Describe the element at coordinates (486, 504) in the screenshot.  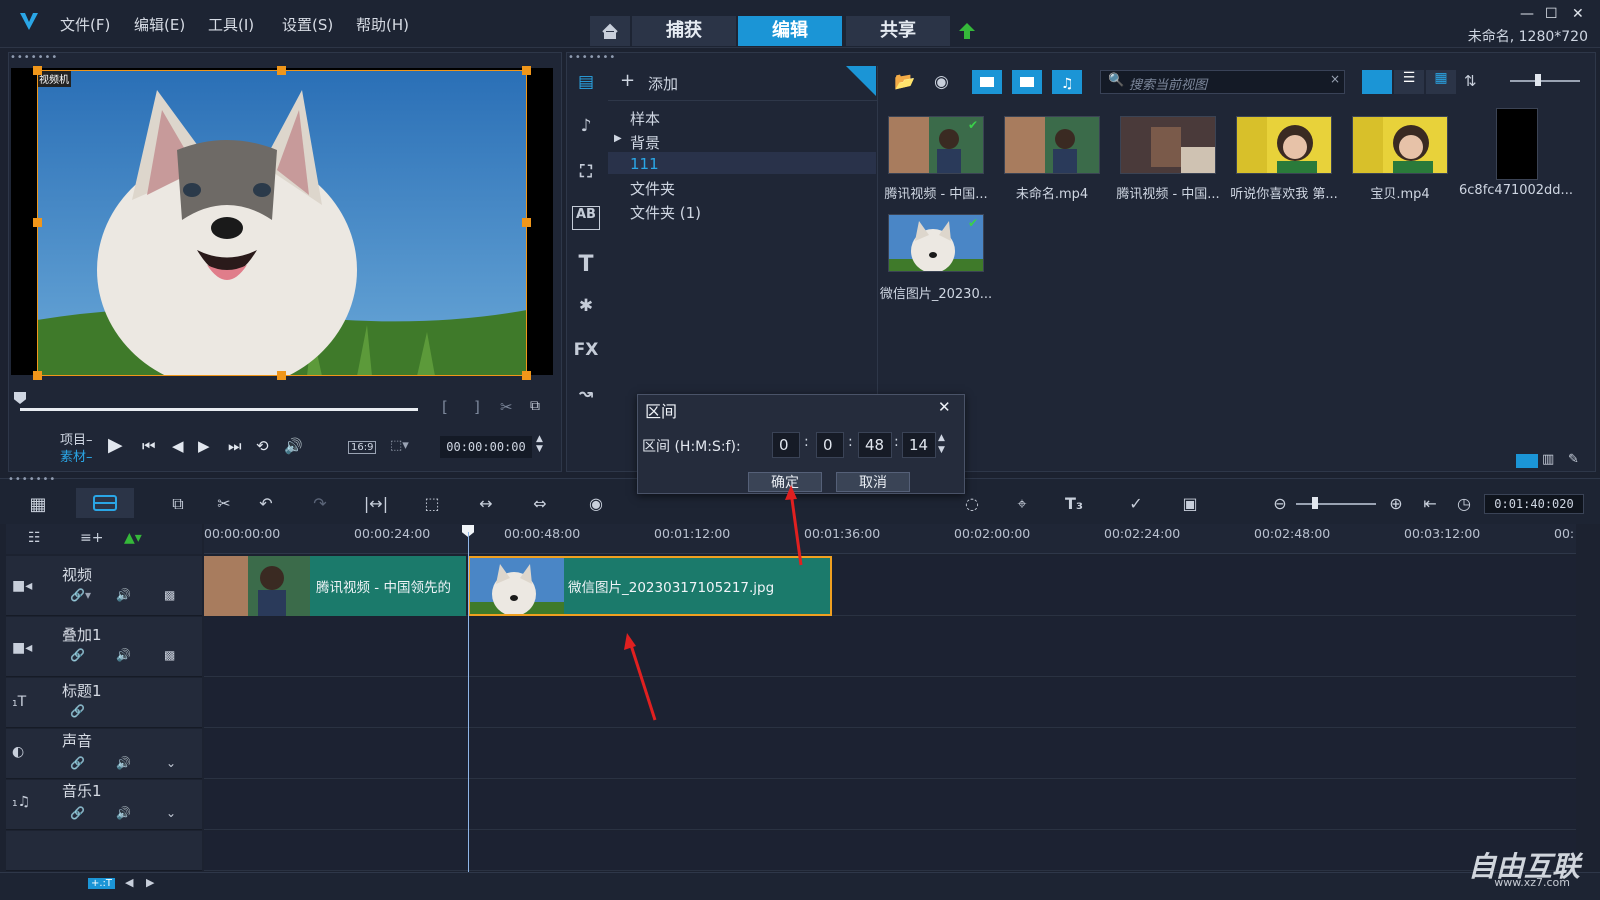
I see `split-icon: ↔` at that location.